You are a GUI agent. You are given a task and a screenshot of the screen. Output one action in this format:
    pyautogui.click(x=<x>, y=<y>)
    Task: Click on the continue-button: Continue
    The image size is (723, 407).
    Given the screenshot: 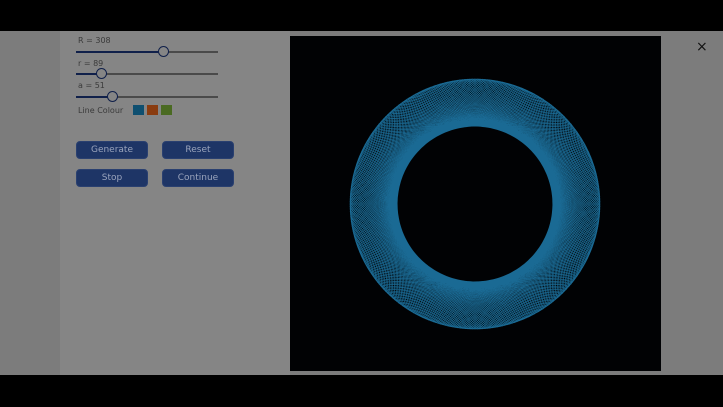 What is the action you would take?
    pyautogui.click(x=198, y=178)
    